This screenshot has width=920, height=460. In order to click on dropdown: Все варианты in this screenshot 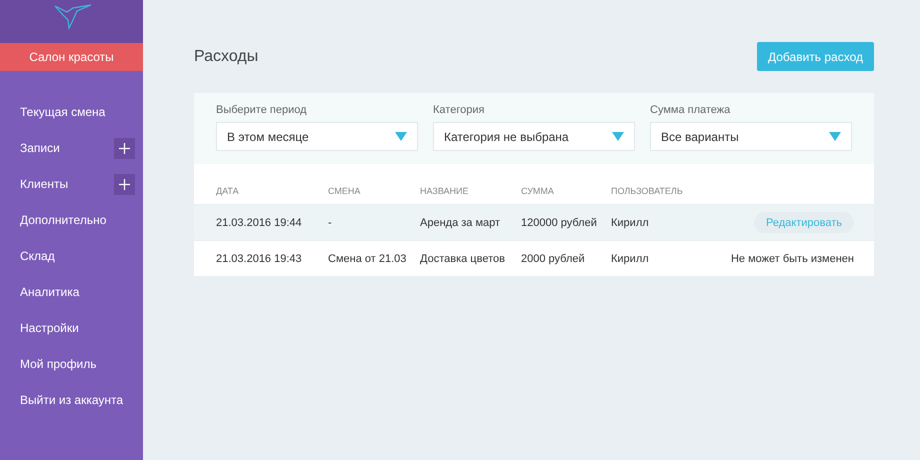, I will do `click(751, 136)`.